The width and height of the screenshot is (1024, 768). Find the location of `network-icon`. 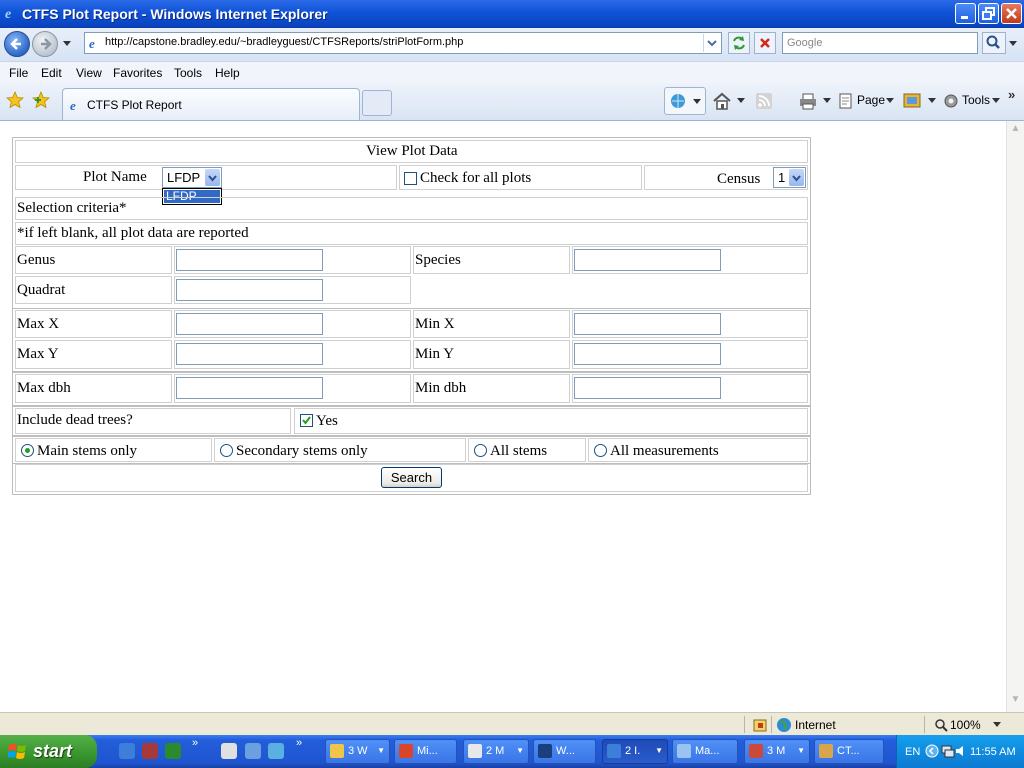

network-icon is located at coordinates (948, 751).